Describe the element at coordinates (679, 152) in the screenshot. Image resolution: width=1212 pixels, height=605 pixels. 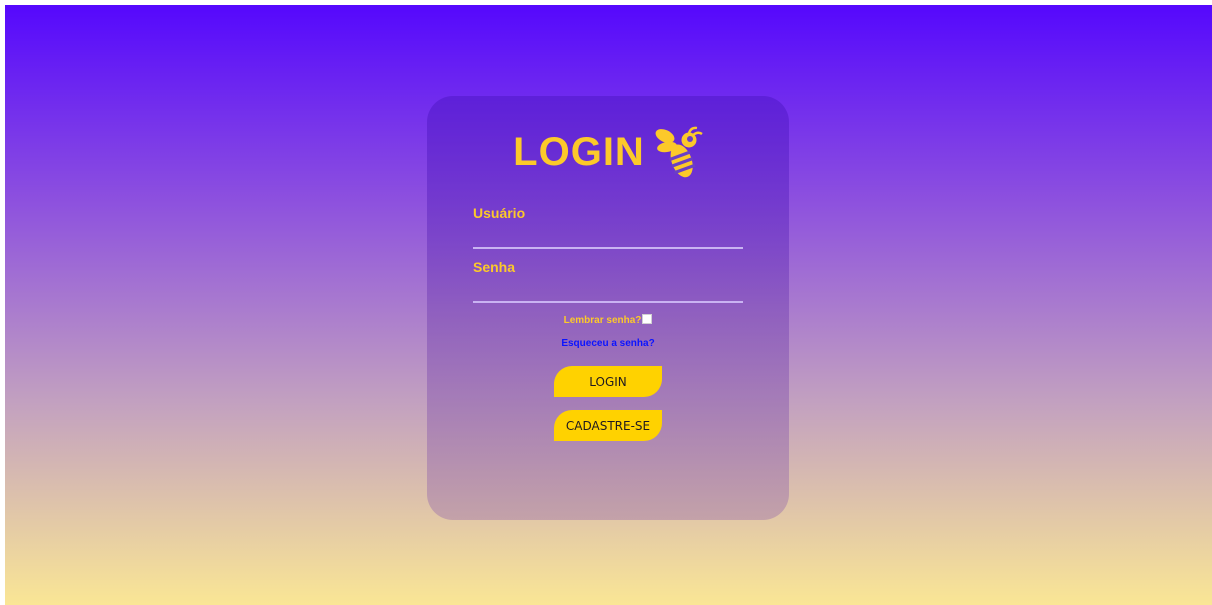
I see `bee-icon` at that location.